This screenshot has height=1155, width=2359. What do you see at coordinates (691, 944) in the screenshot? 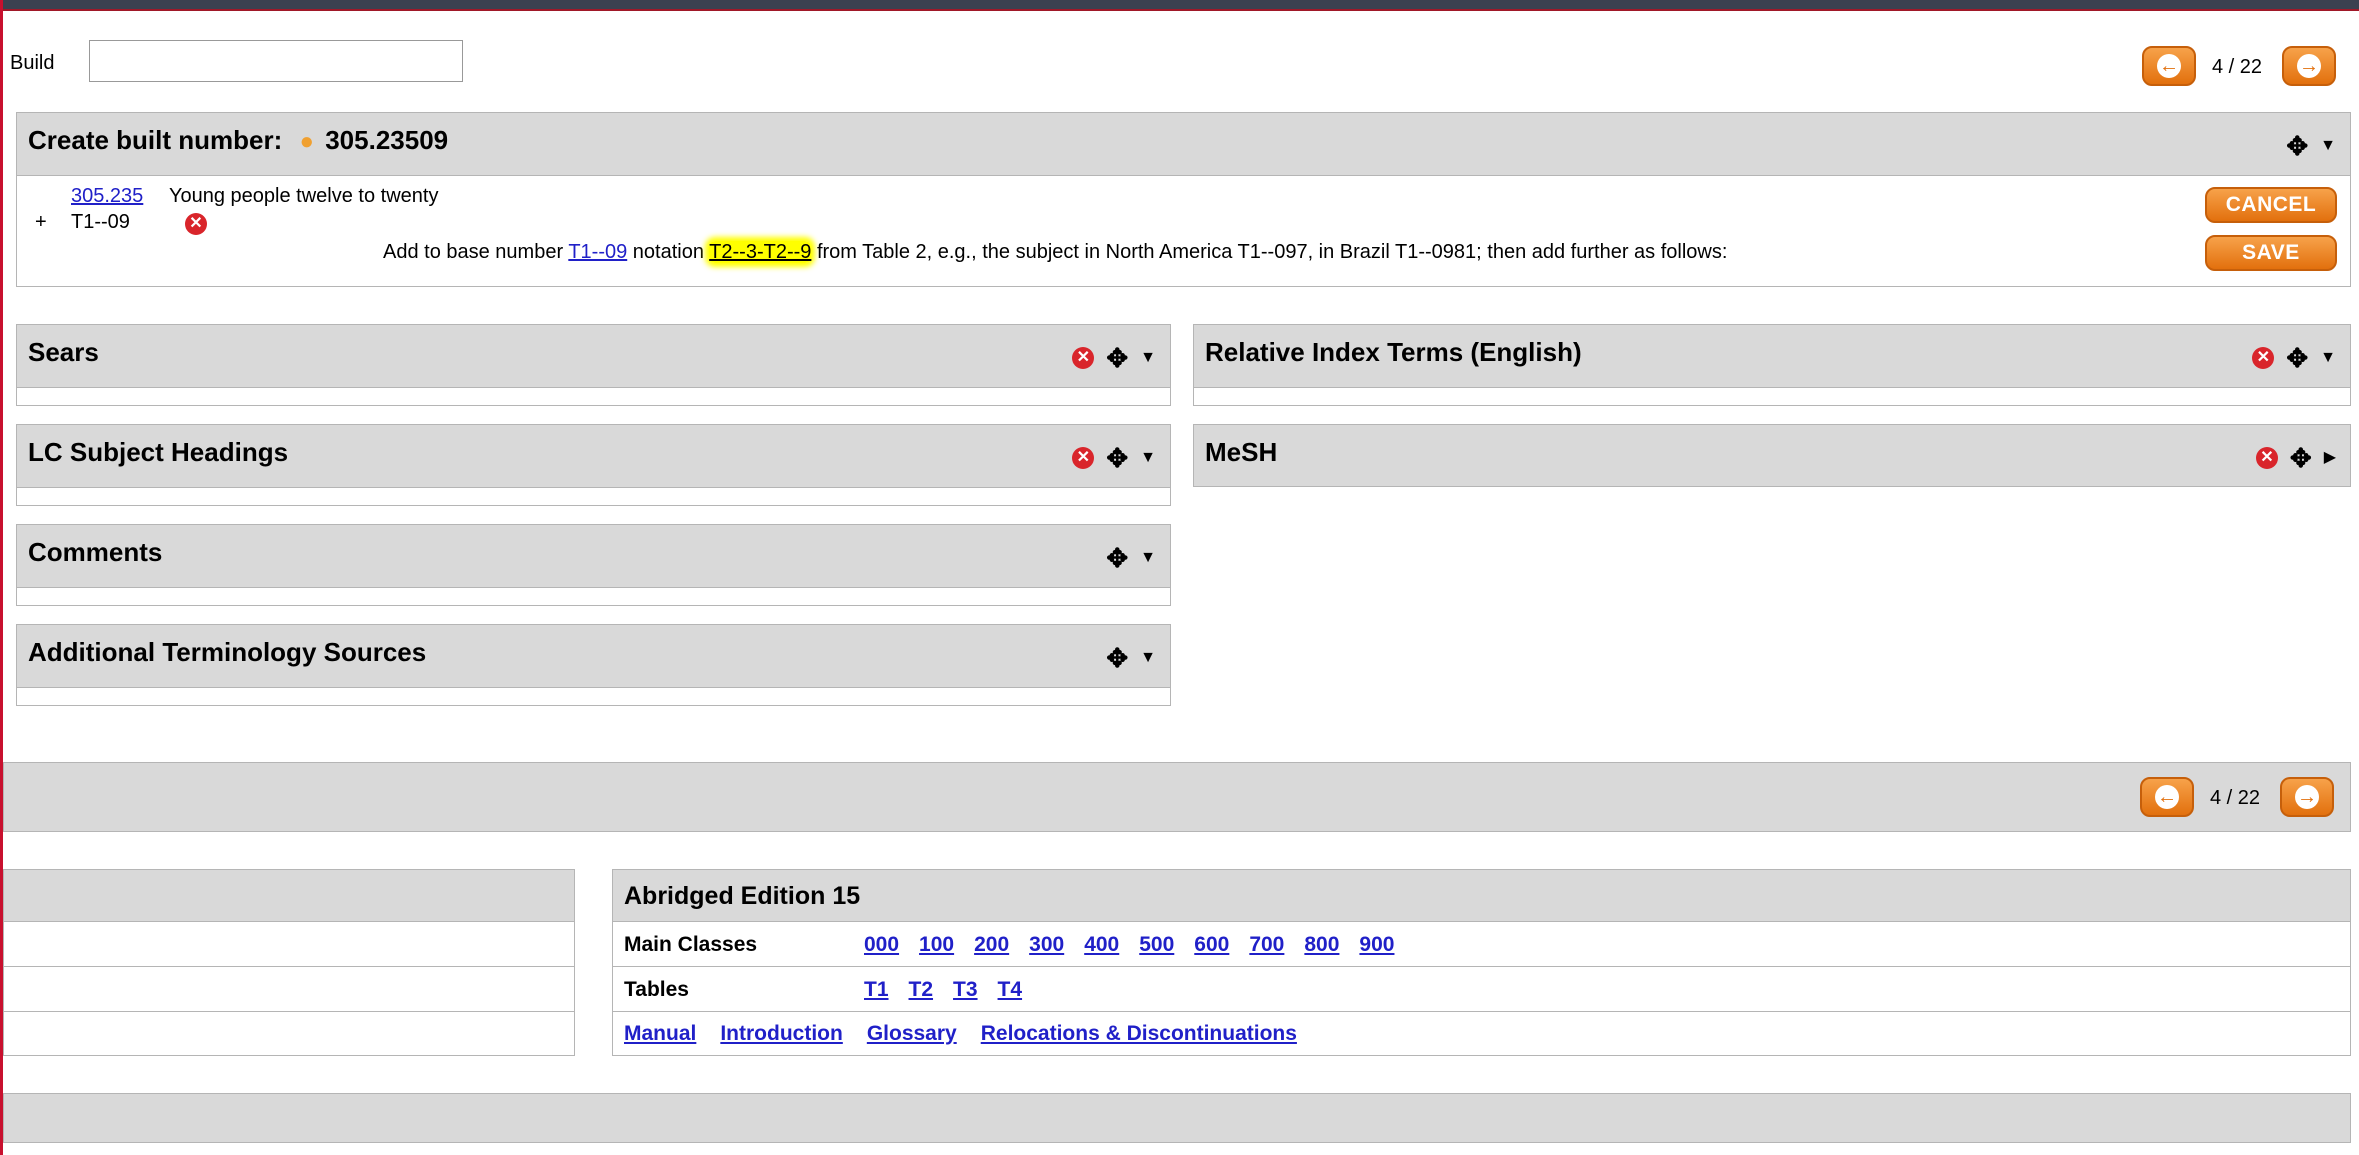
I see `main-classes-label: Main Classes` at bounding box center [691, 944].